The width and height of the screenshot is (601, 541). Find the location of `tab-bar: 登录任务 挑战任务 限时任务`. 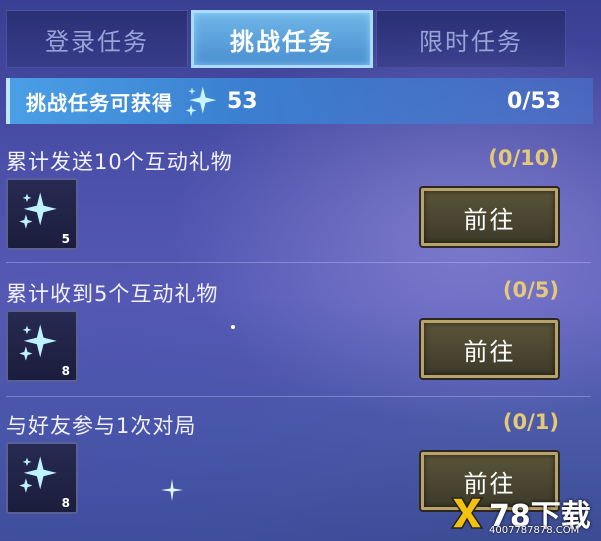

tab-bar: 登录任务 挑战任务 限时任务 is located at coordinates (300, 36).